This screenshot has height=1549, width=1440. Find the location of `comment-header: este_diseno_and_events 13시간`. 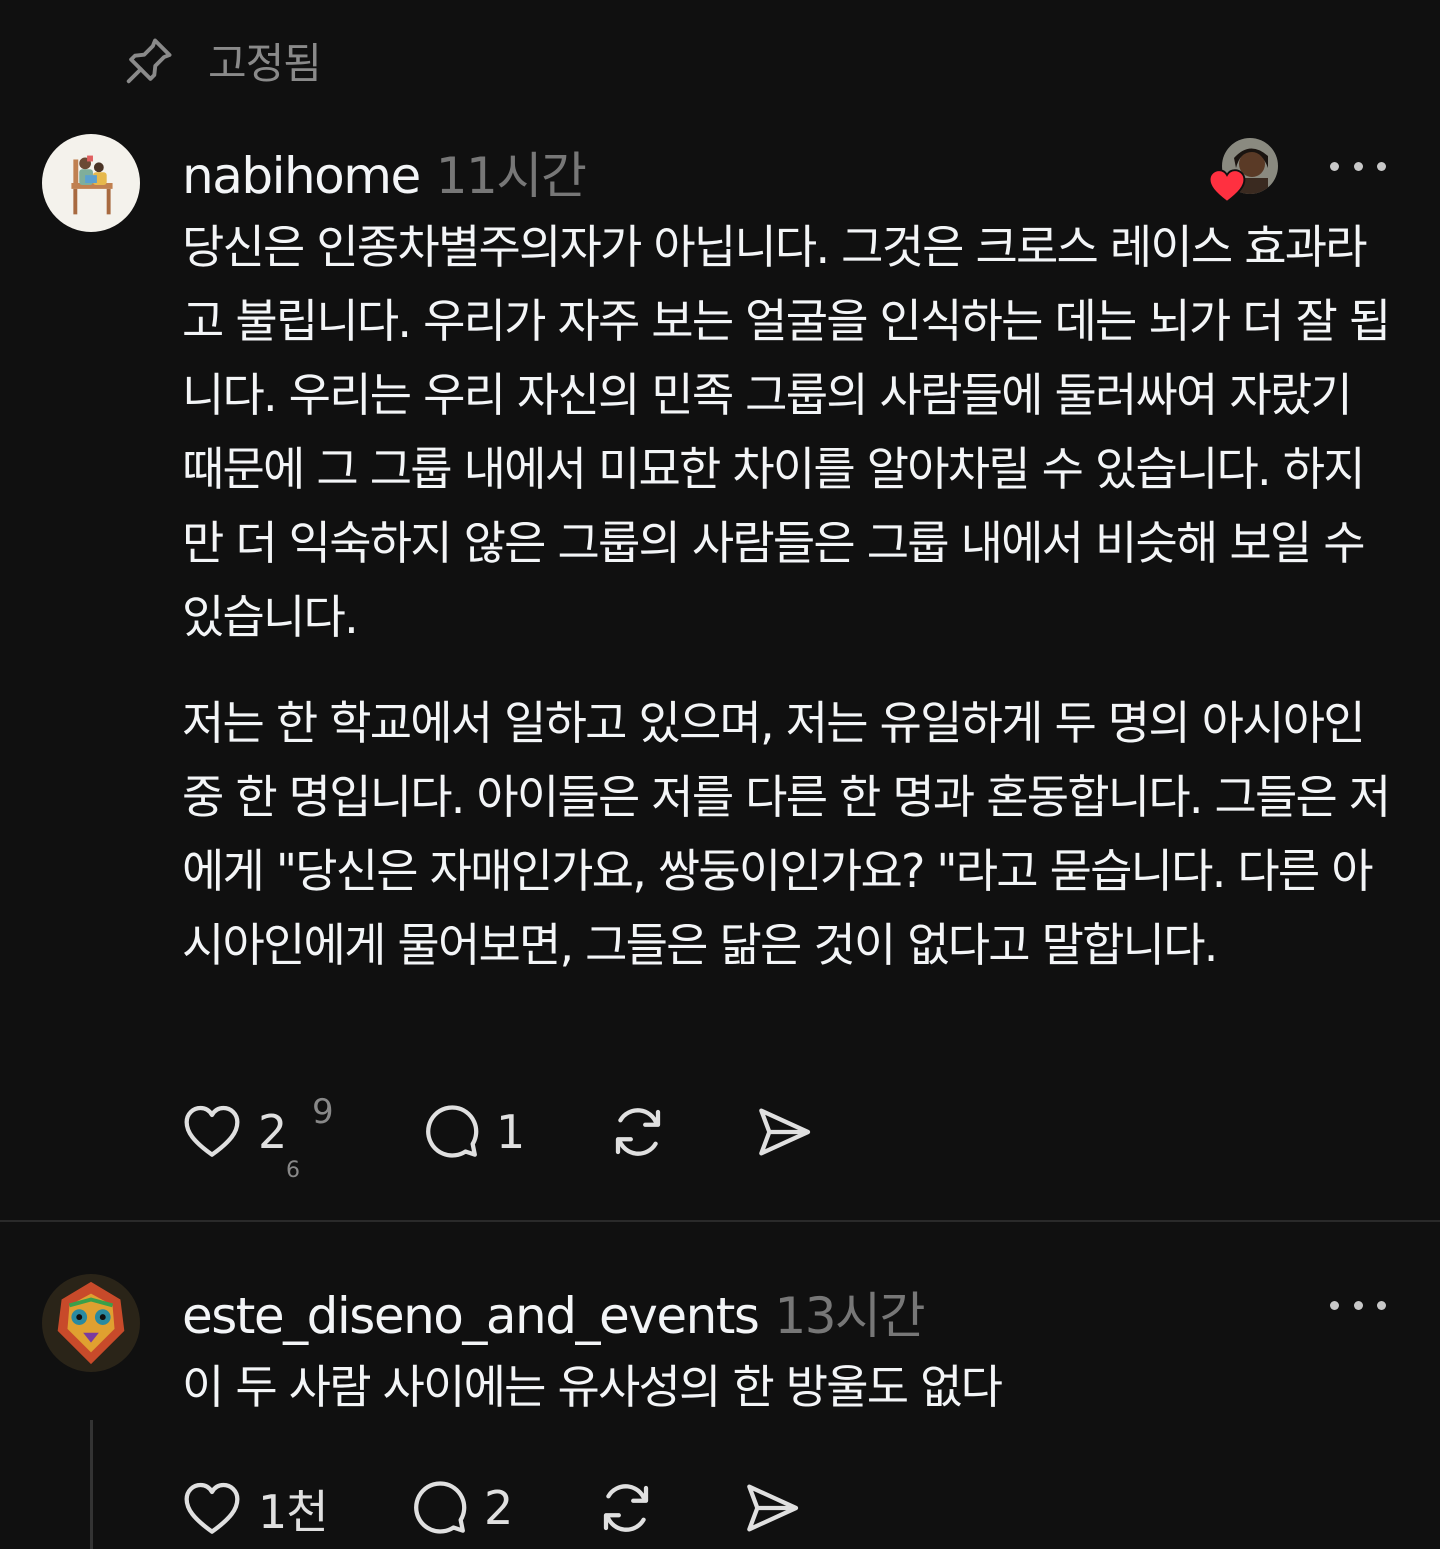

comment-header: este_diseno_and_events 13시간 is located at coordinates (554, 1312).